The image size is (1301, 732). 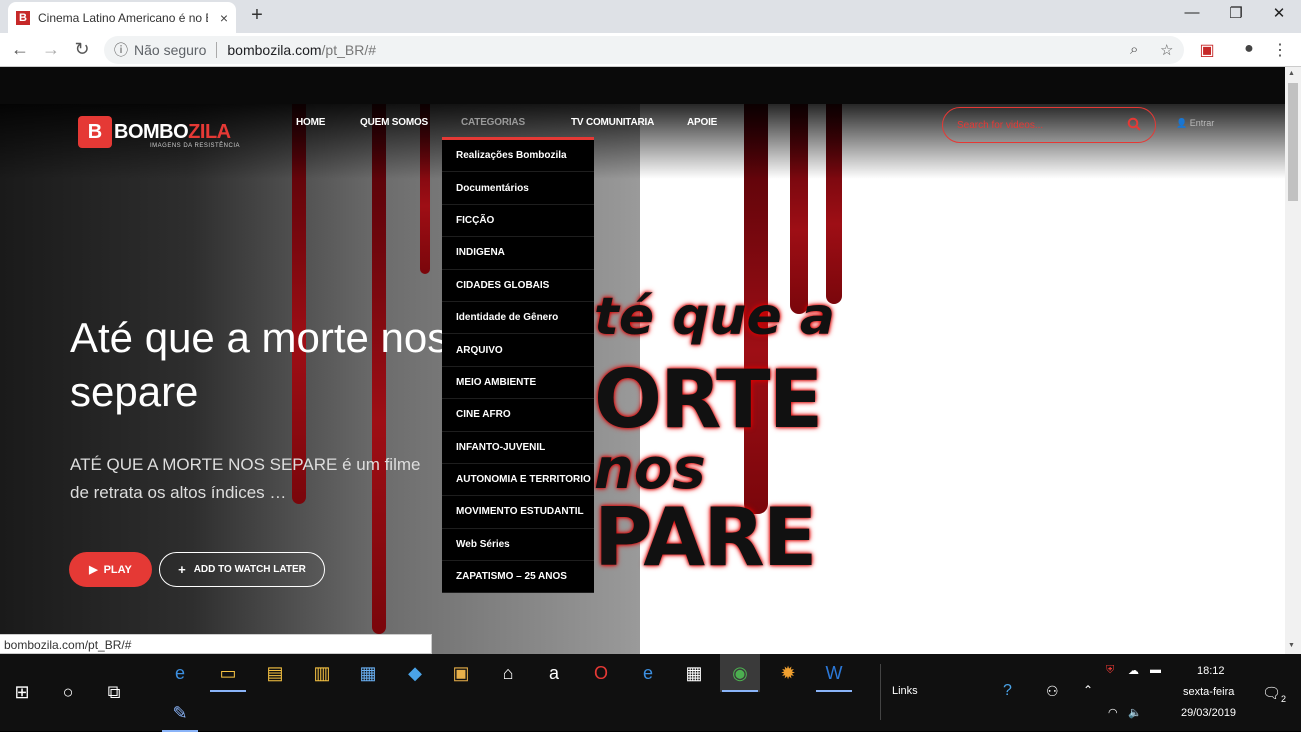 What do you see at coordinates (508, 673) in the screenshot?
I see `home-icon: ⌂` at bounding box center [508, 673].